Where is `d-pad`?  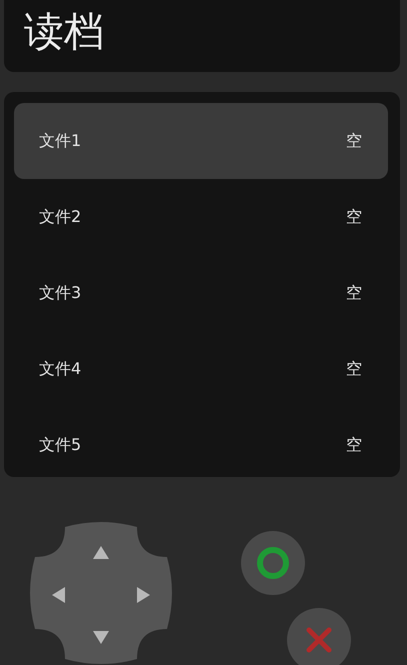
d-pad is located at coordinates (101, 593).